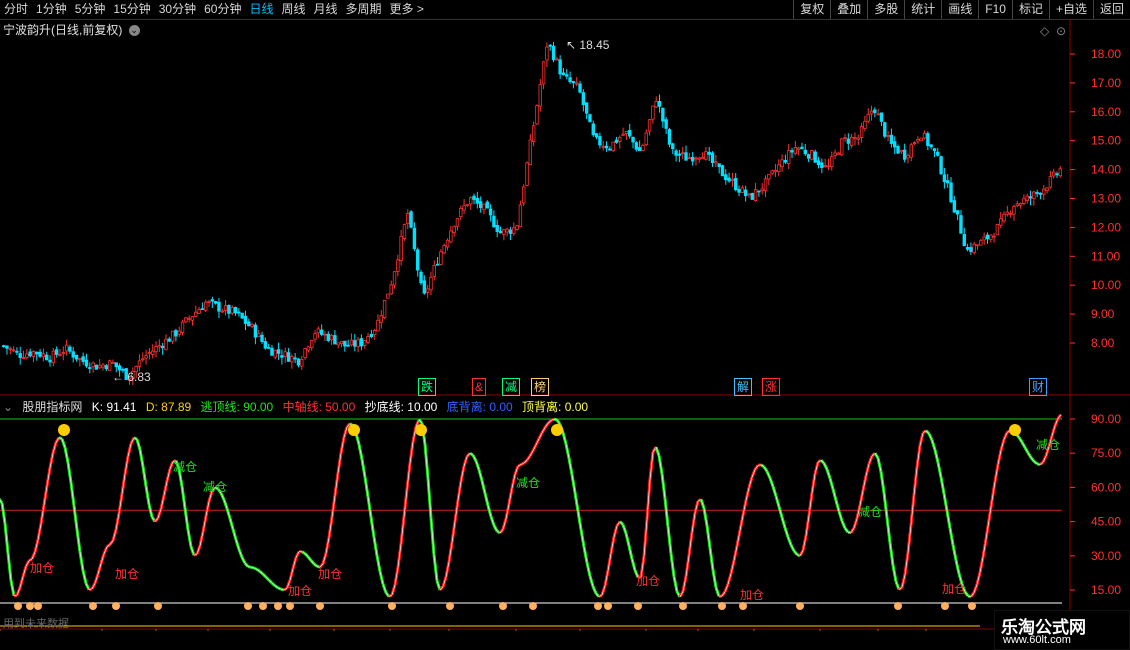  What do you see at coordinates (168, 407) in the screenshot?
I see `d-value: D: 87.89` at bounding box center [168, 407].